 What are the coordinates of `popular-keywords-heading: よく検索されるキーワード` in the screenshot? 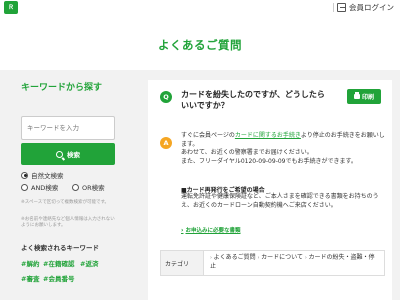 It's located at (60, 248).